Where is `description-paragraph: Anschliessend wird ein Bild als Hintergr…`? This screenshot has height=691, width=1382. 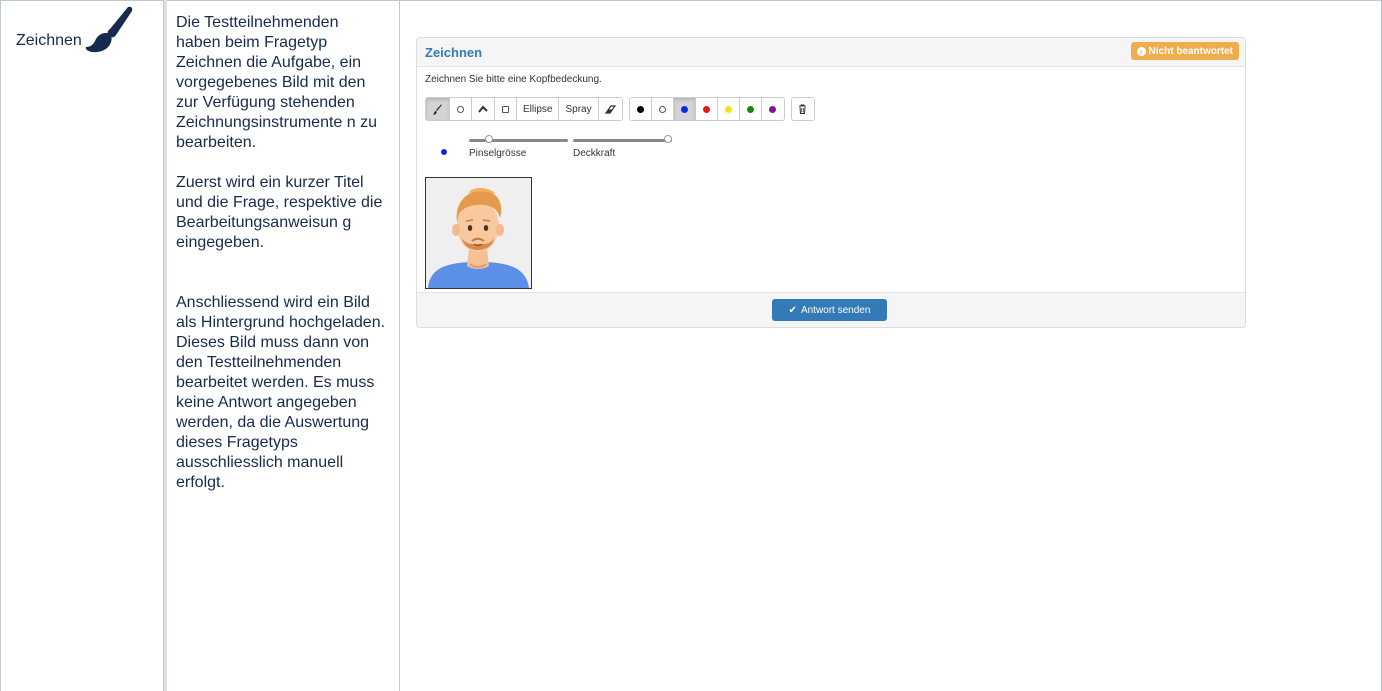 description-paragraph: Anschliessend wird ein Bild als Hintergr… is located at coordinates (281, 392).